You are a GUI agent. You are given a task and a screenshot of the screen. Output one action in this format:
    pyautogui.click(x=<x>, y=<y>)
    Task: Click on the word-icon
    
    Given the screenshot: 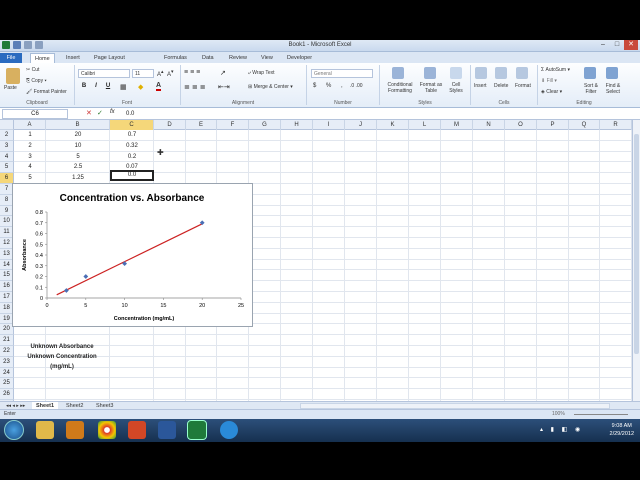 What is the action you would take?
    pyautogui.click(x=167, y=430)
    